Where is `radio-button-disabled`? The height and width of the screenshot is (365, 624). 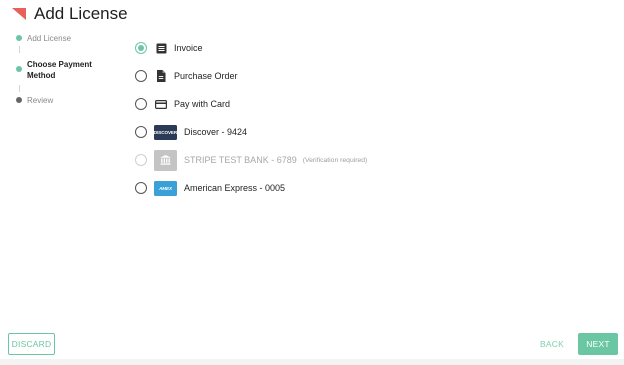
radio-button-disabled is located at coordinates (141, 160).